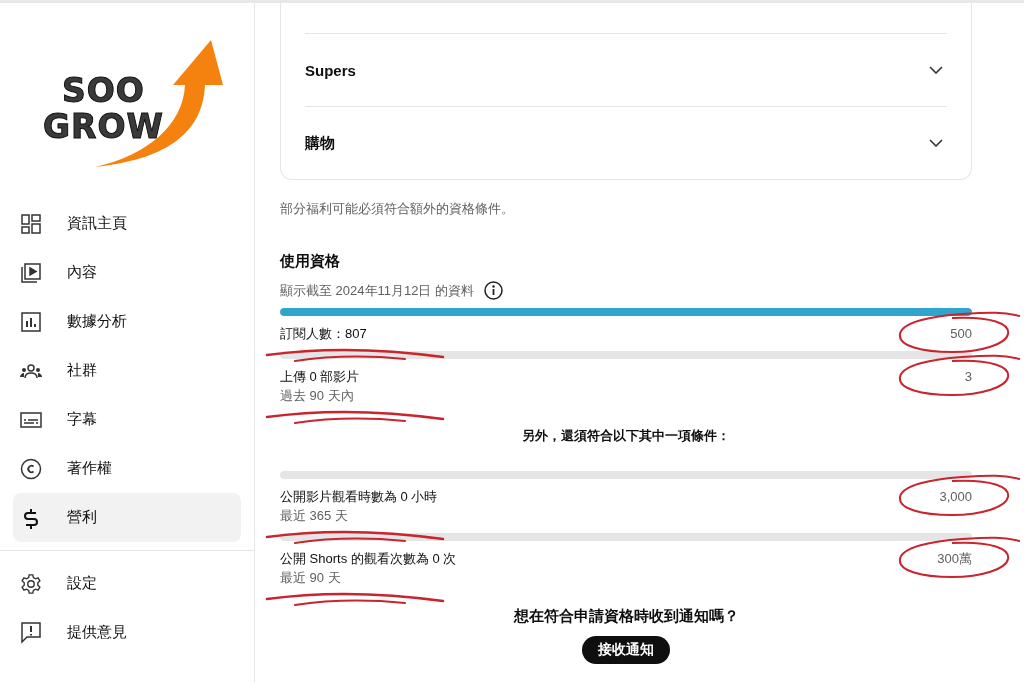 This screenshot has height=682, width=1024. Describe the element at coordinates (31, 223) in the screenshot. I see `dashboard-icon` at that location.